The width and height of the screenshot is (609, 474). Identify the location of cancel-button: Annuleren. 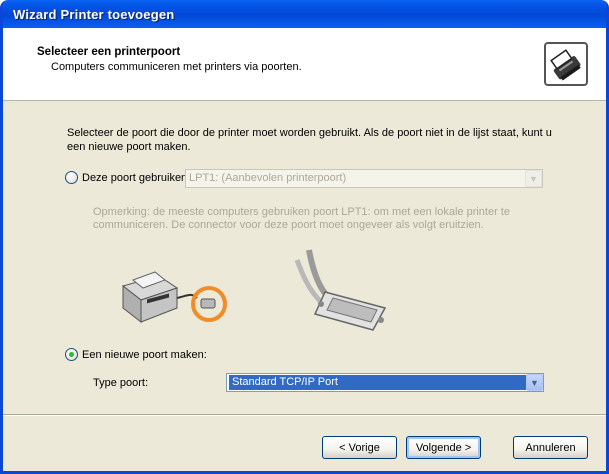
(550, 447).